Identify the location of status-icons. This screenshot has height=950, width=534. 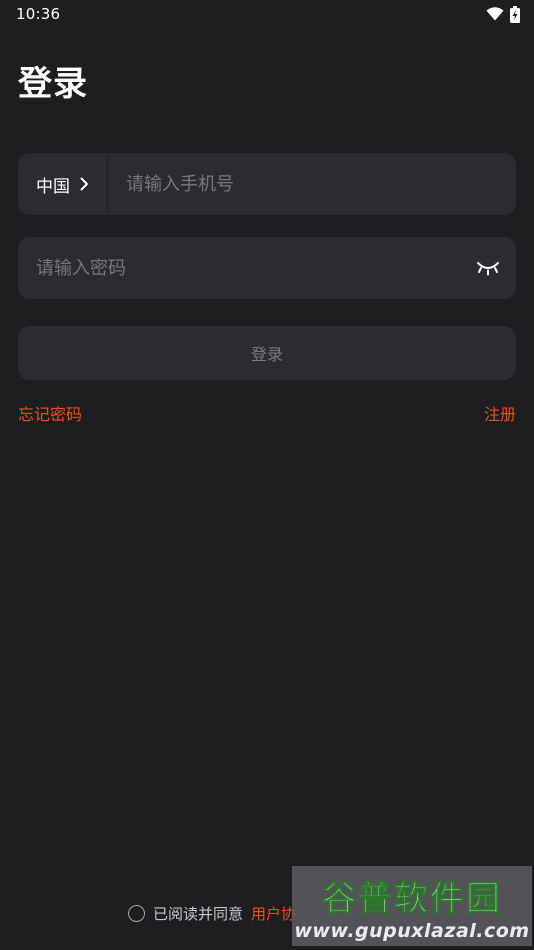
(503, 14).